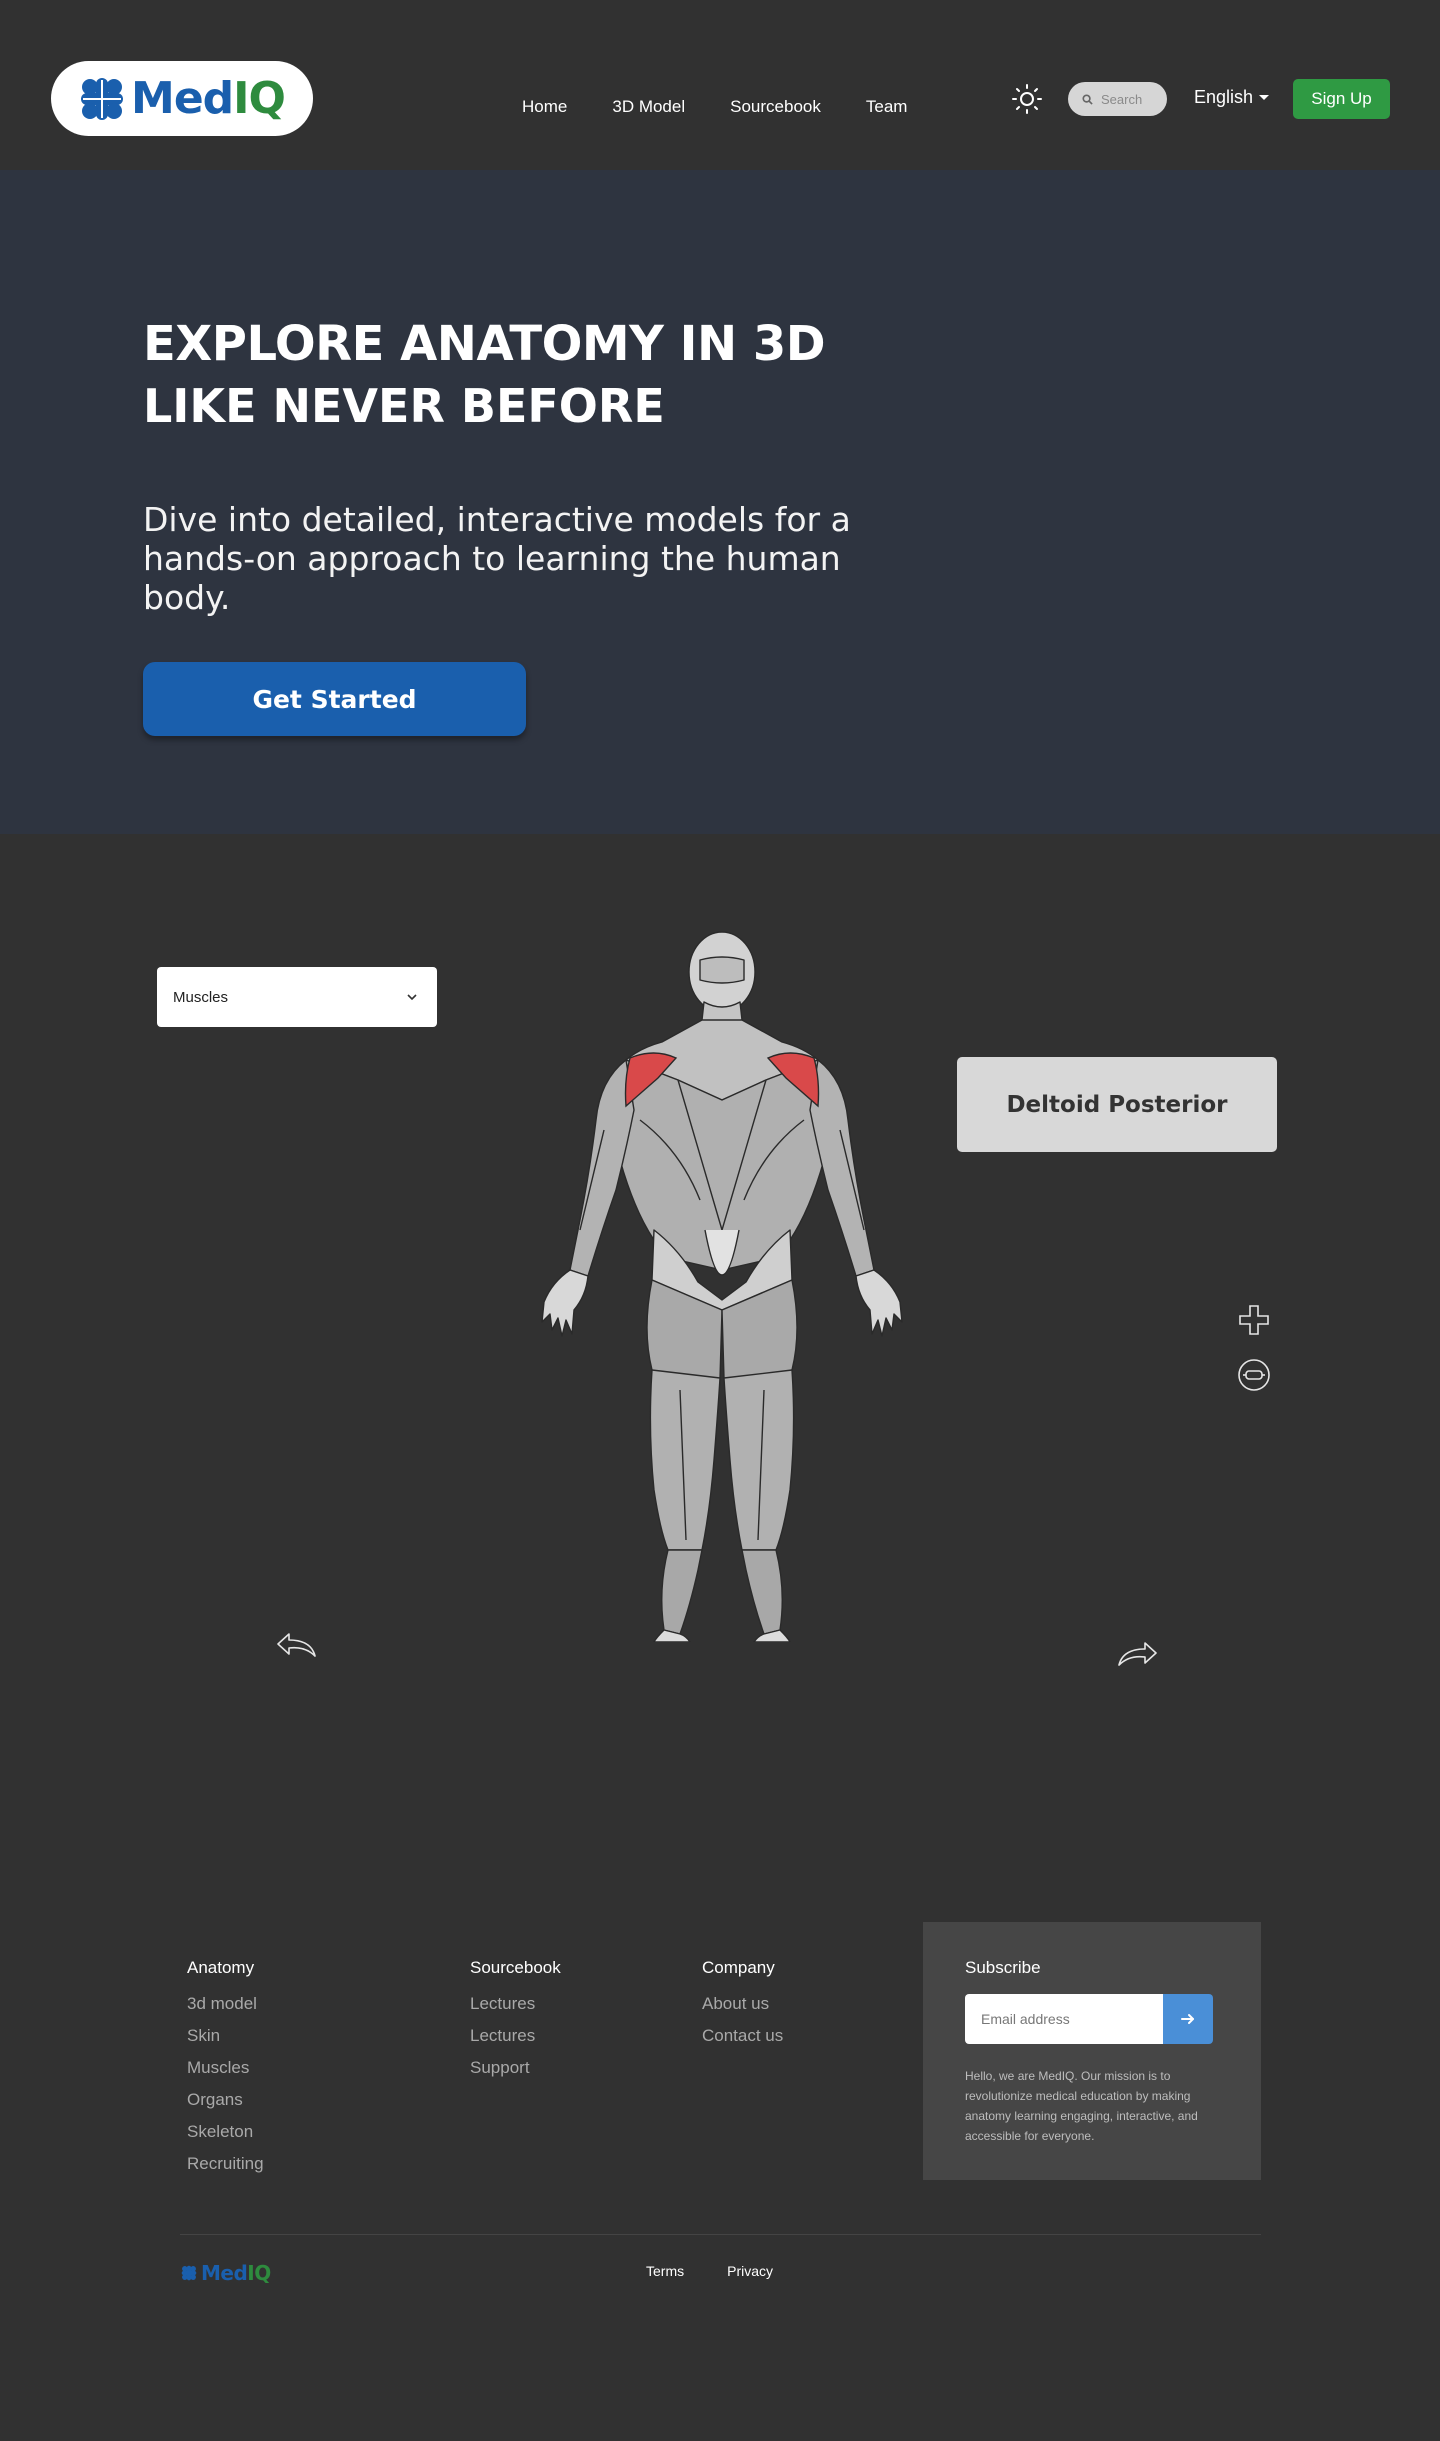  What do you see at coordinates (750, 2271) in the screenshot?
I see `privacy-link: Privacy` at bounding box center [750, 2271].